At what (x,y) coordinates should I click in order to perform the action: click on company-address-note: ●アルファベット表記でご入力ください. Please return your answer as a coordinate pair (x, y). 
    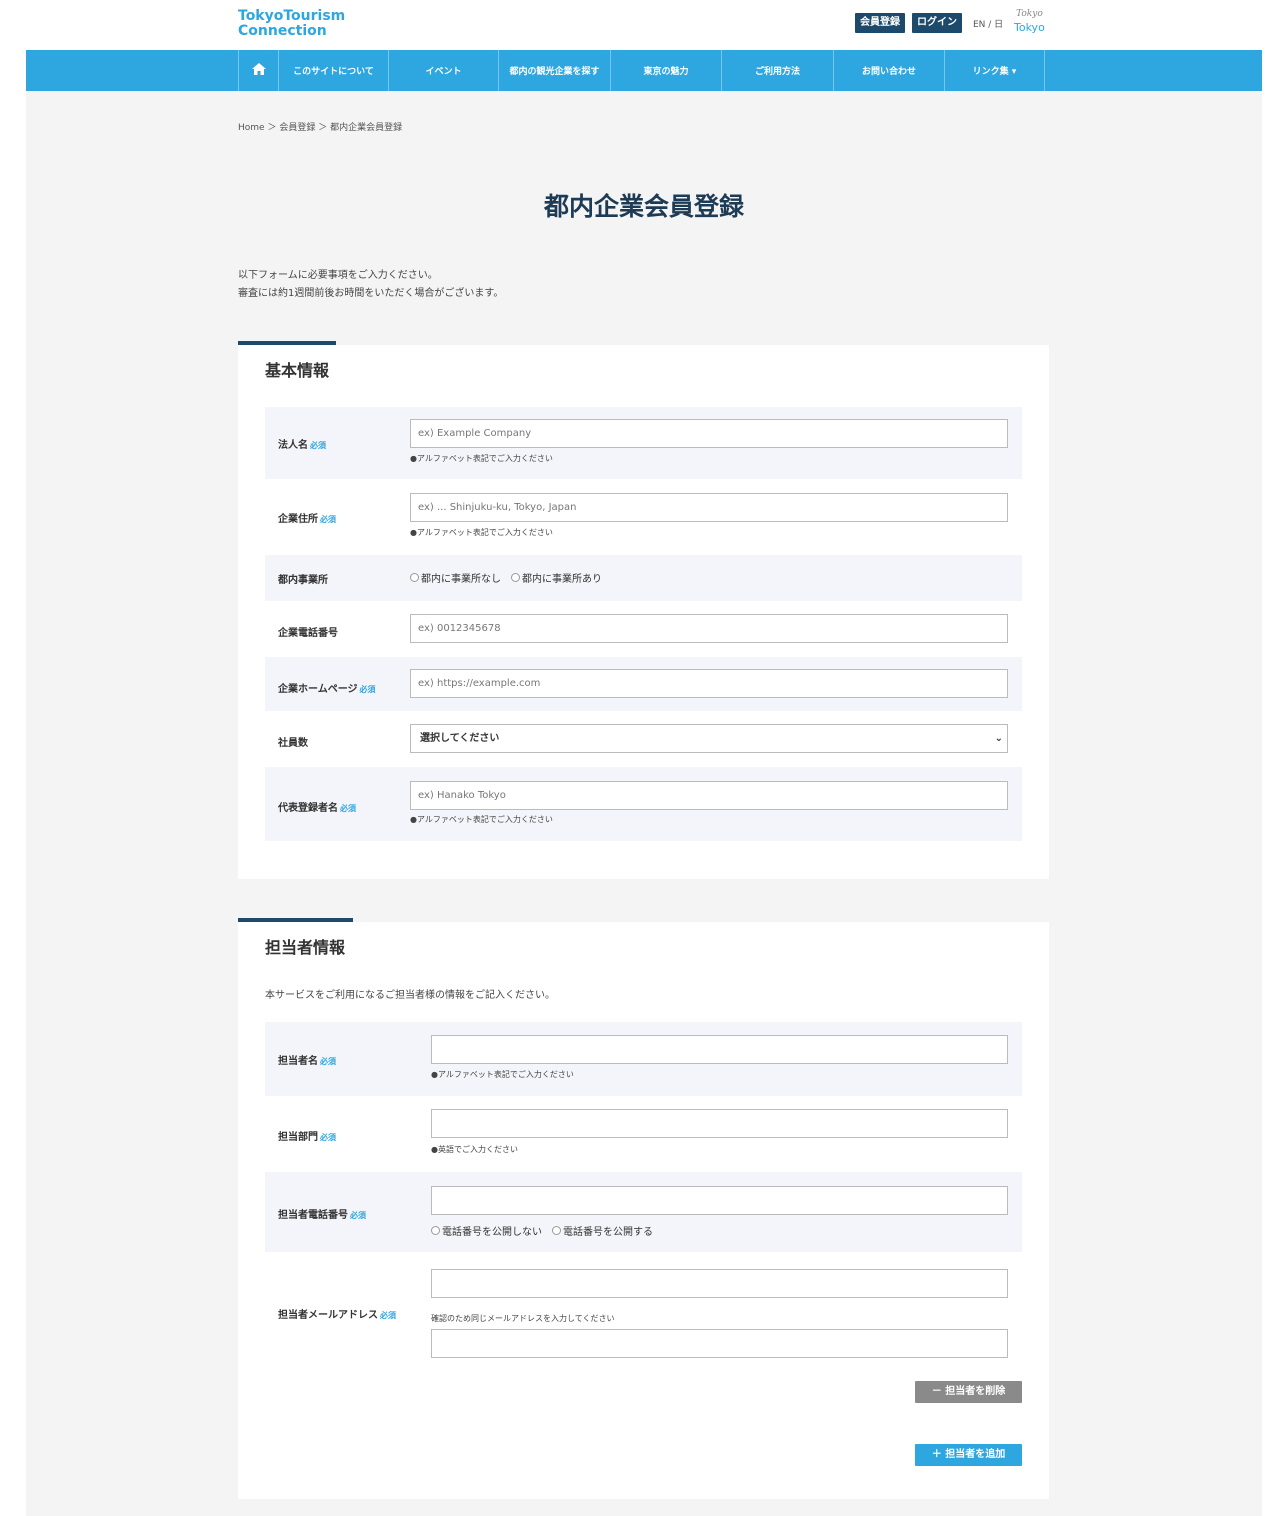
    Looking at the image, I should click on (481, 532).